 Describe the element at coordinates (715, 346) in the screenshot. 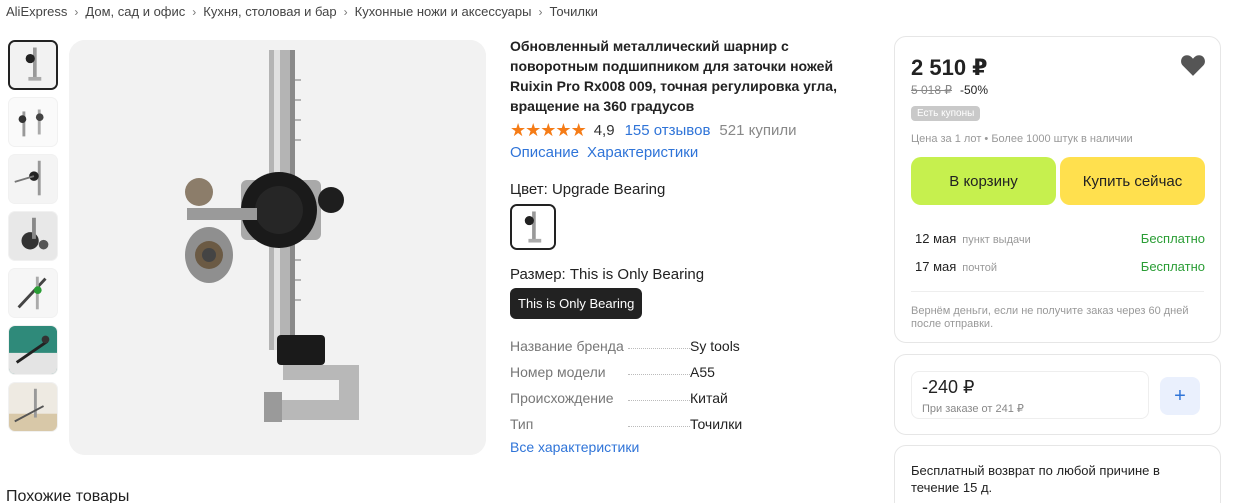

I see `spec-value: Sy tools` at that location.